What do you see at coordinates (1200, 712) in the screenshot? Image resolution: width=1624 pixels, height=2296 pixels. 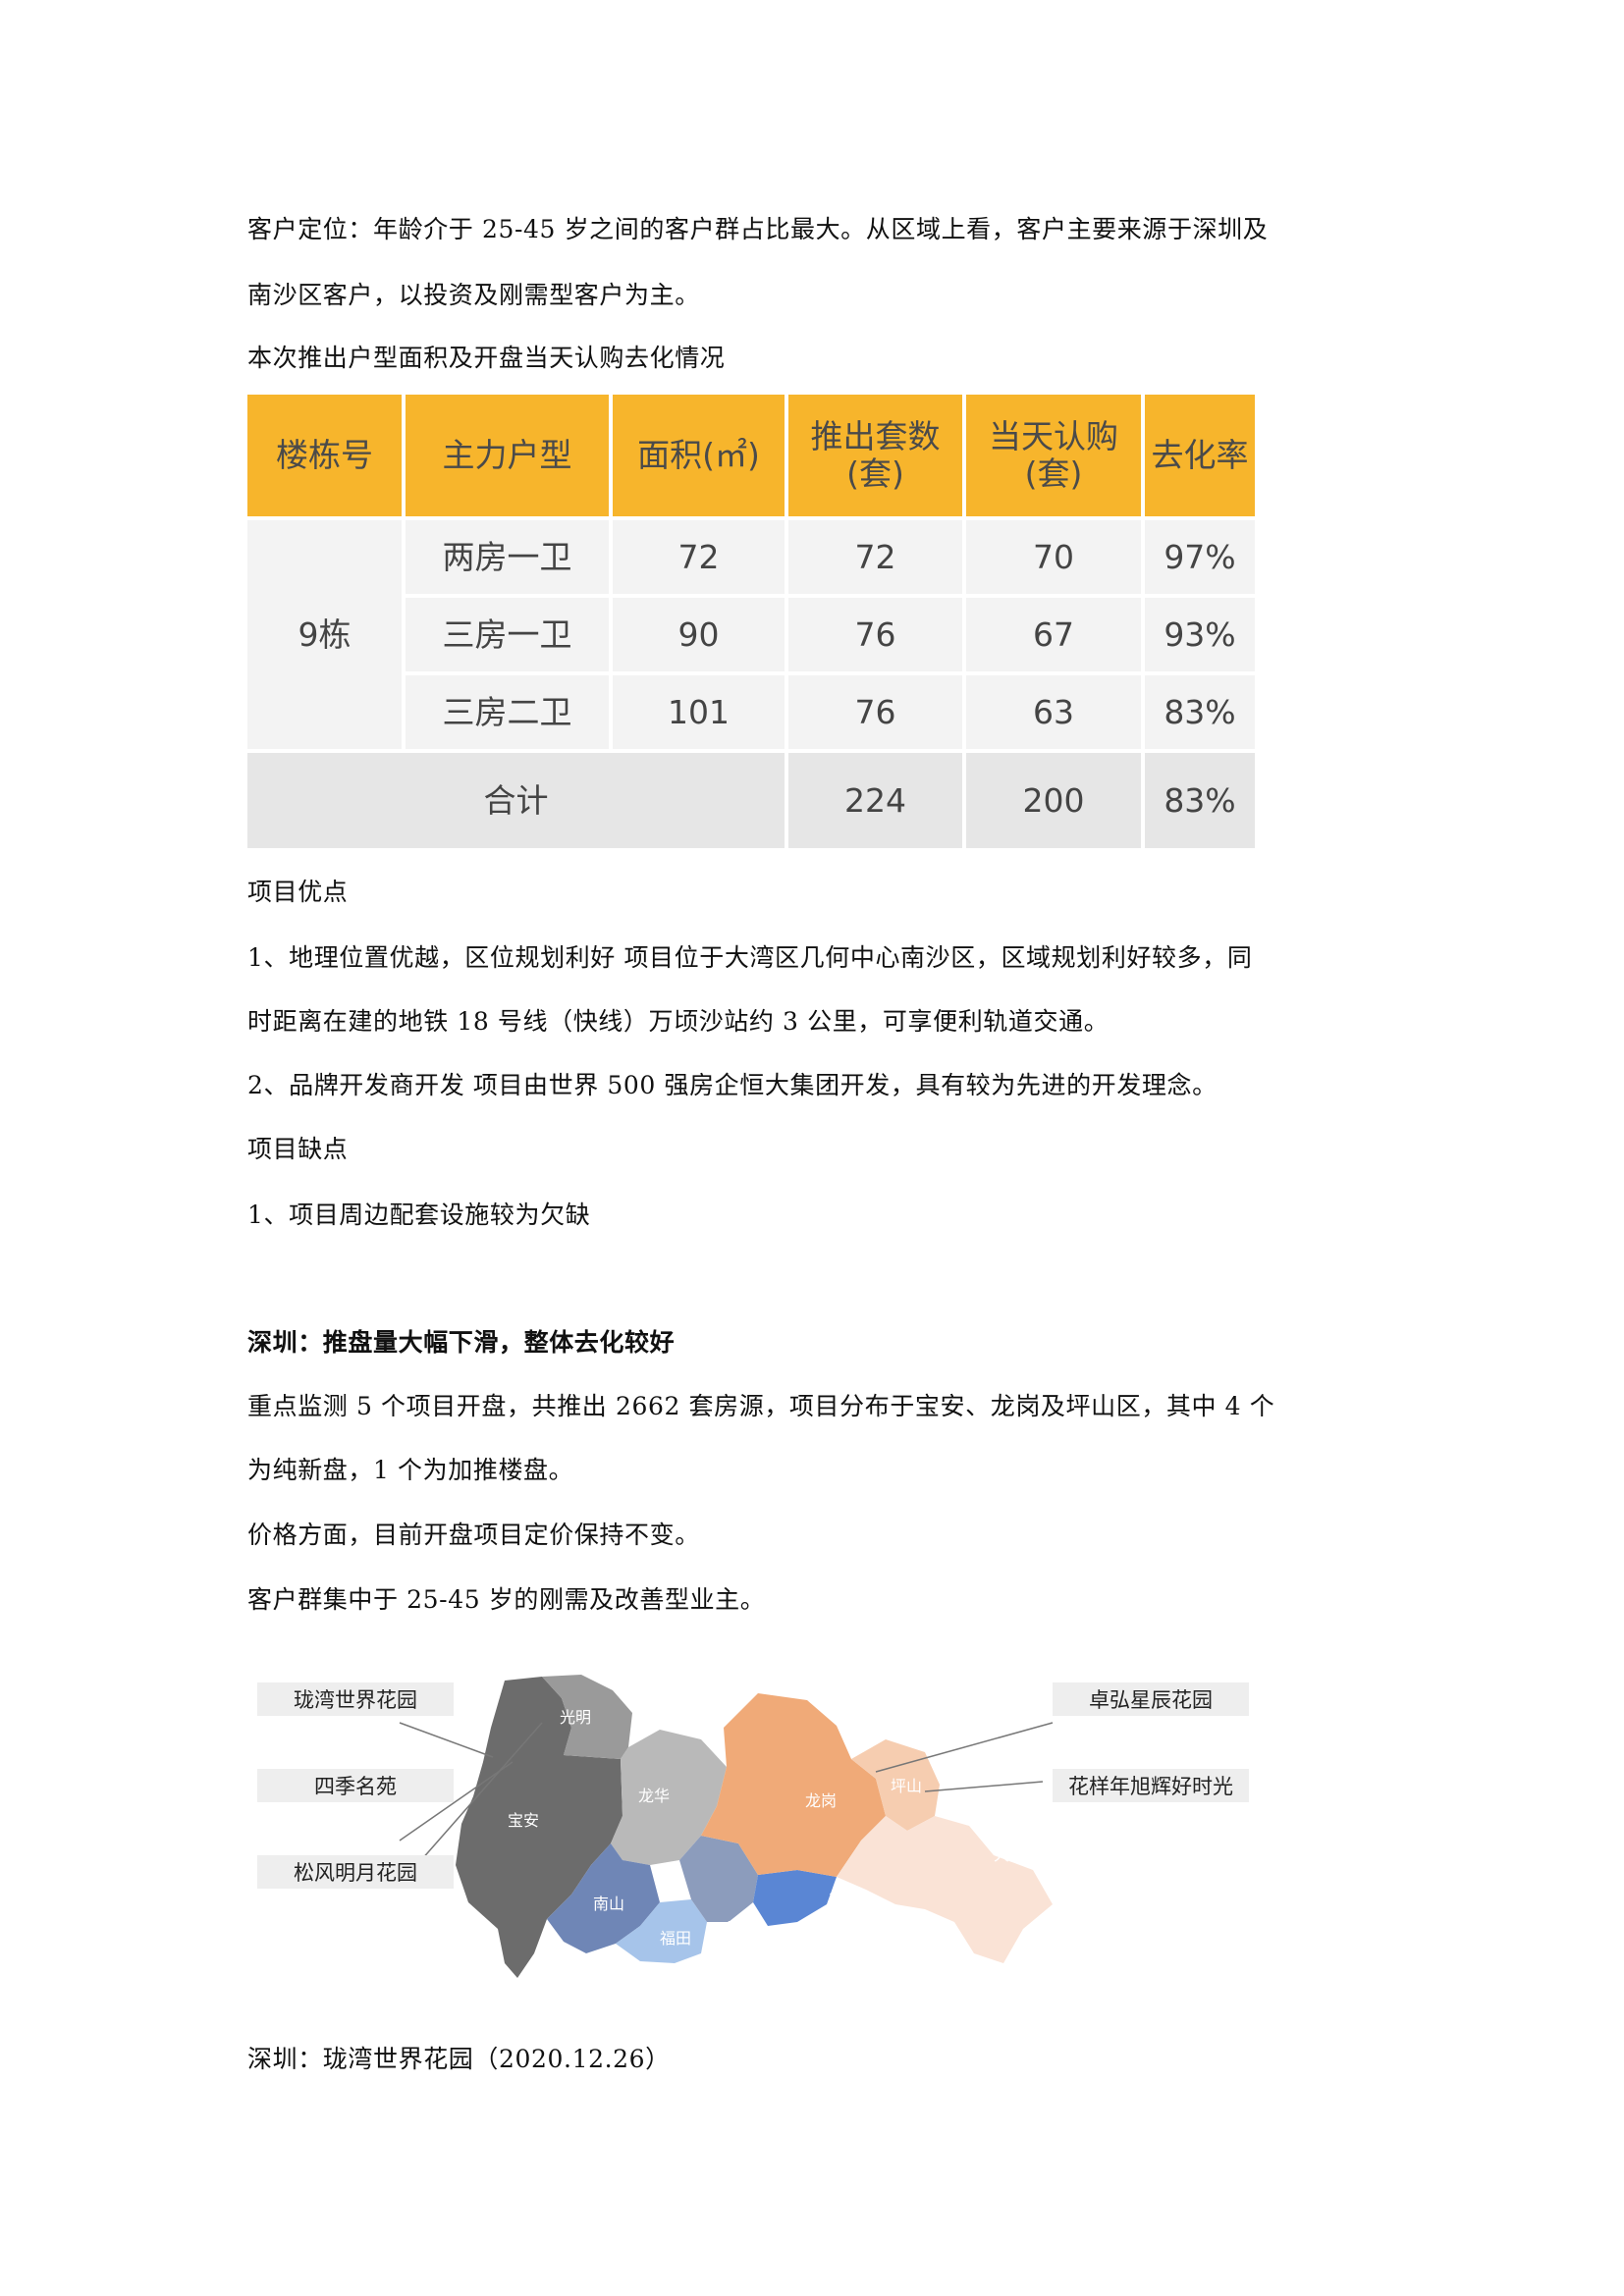 I see `row-3-rate: 83%` at bounding box center [1200, 712].